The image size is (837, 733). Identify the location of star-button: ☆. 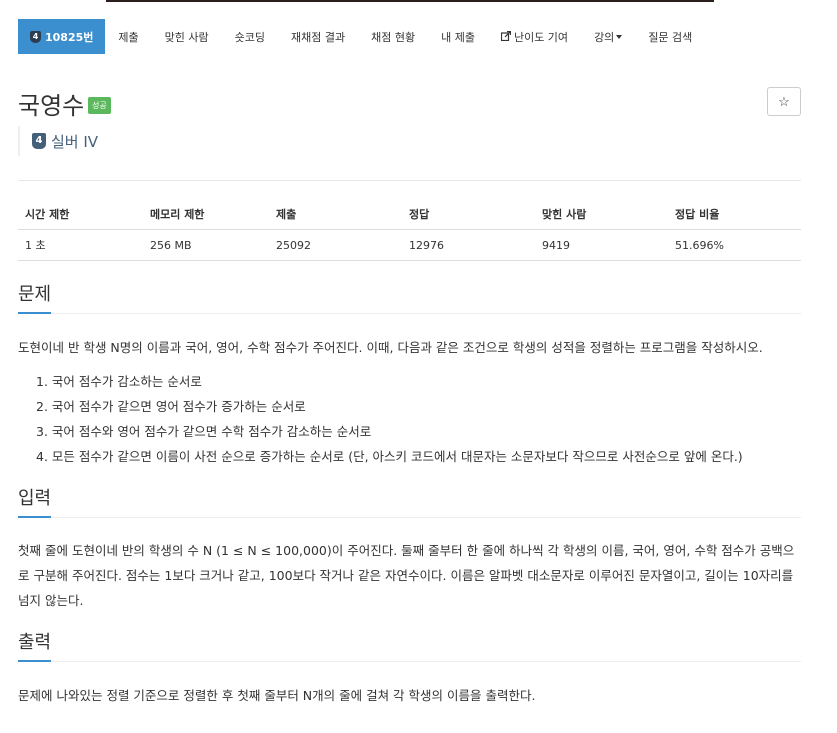
(784, 101).